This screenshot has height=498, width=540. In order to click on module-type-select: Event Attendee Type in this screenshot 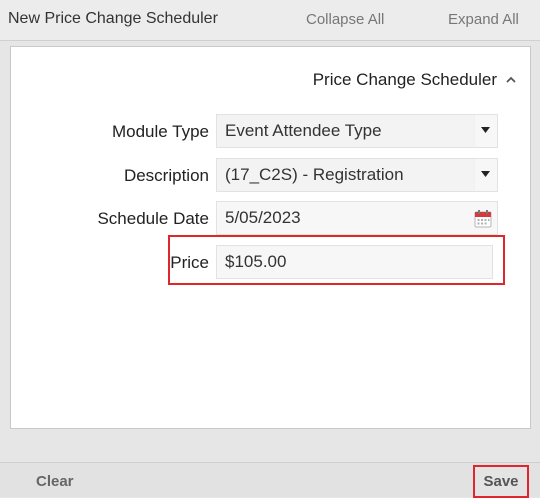, I will do `click(357, 131)`.